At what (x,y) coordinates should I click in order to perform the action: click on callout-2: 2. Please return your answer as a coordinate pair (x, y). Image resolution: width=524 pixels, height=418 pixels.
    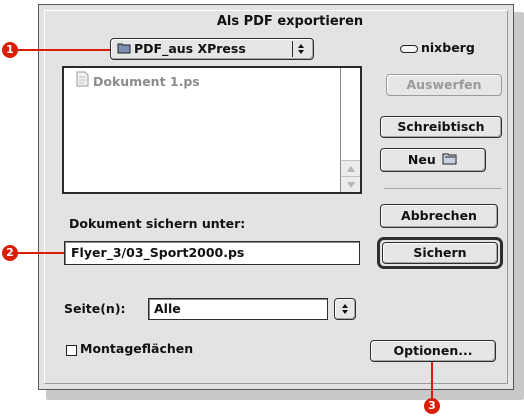
    Looking at the image, I should click on (10, 253).